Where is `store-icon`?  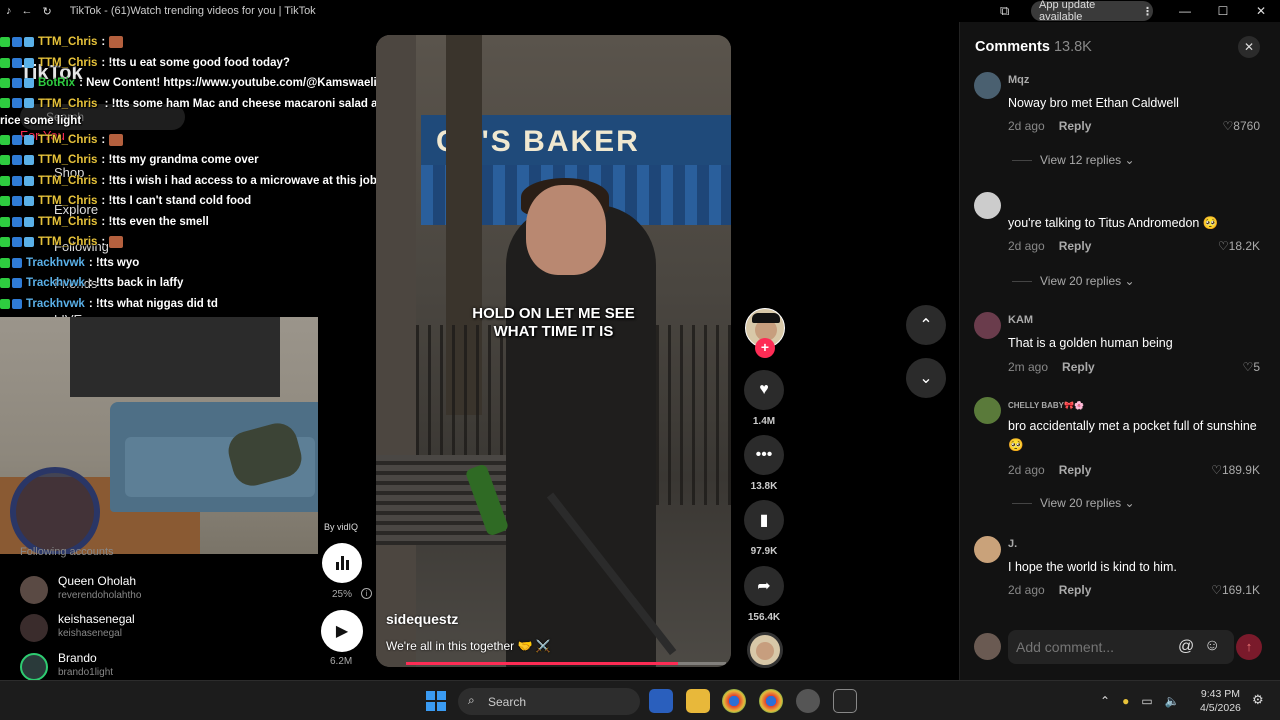
store-icon is located at coordinates (661, 701).